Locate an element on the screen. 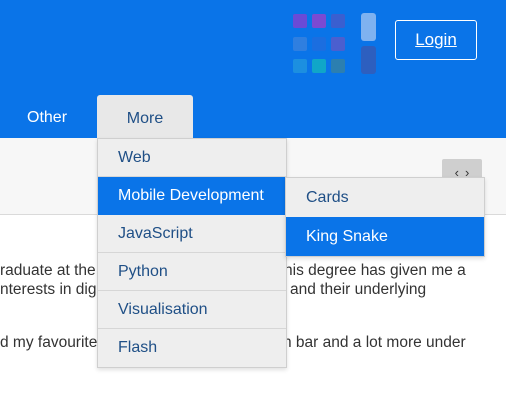 This screenshot has height=401, width=506. mobile-development-submenu: Cards King Snake is located at coordinates (385, 217).